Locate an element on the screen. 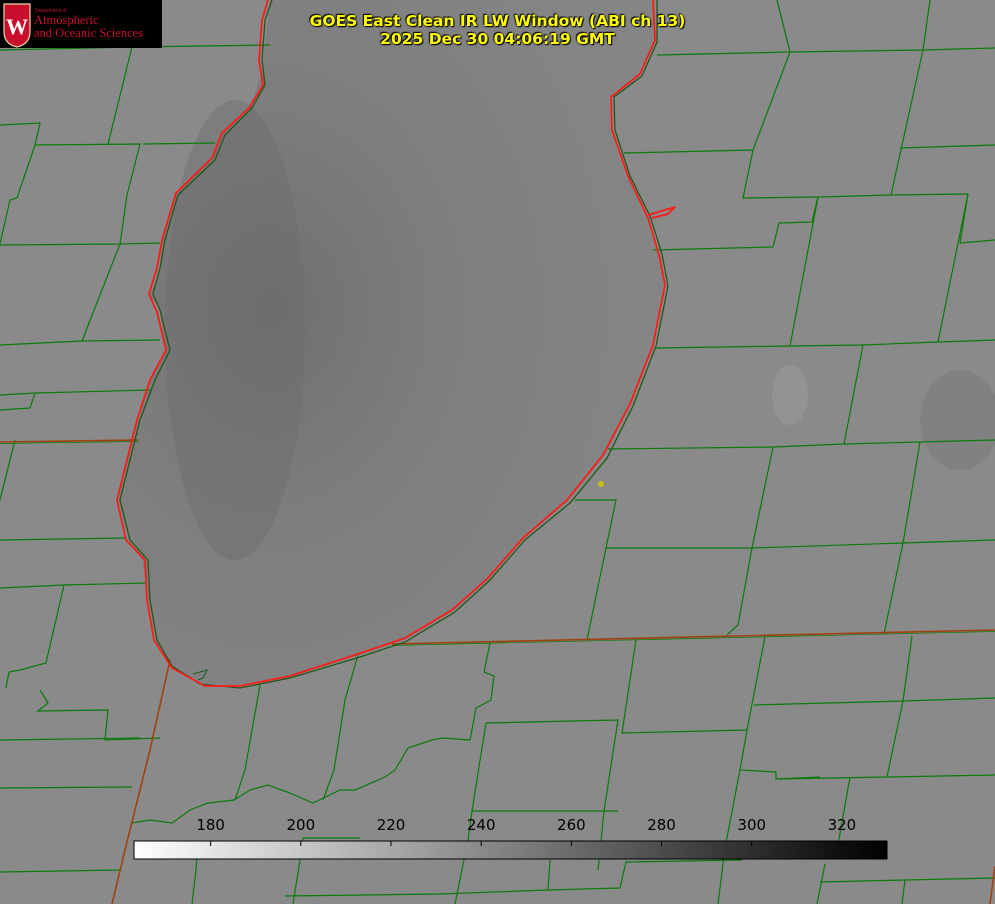 The image size is (995, 904). colorbar-tick-label: 200 is located at coordinates (301, 825).